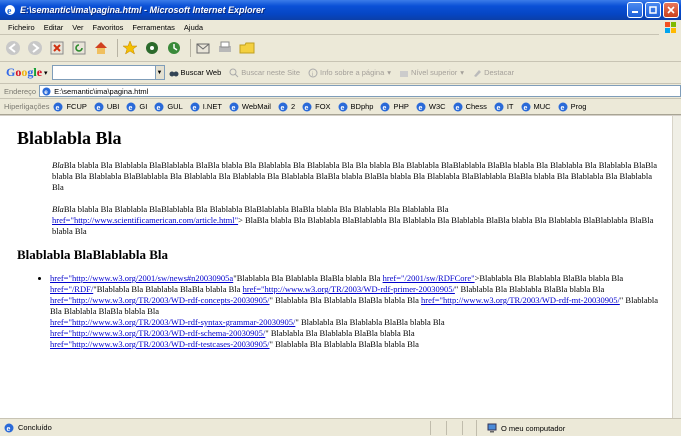 The height and width of the screenshot is (436, 681). I want to click on standard-toolbar, so click(340, 48).